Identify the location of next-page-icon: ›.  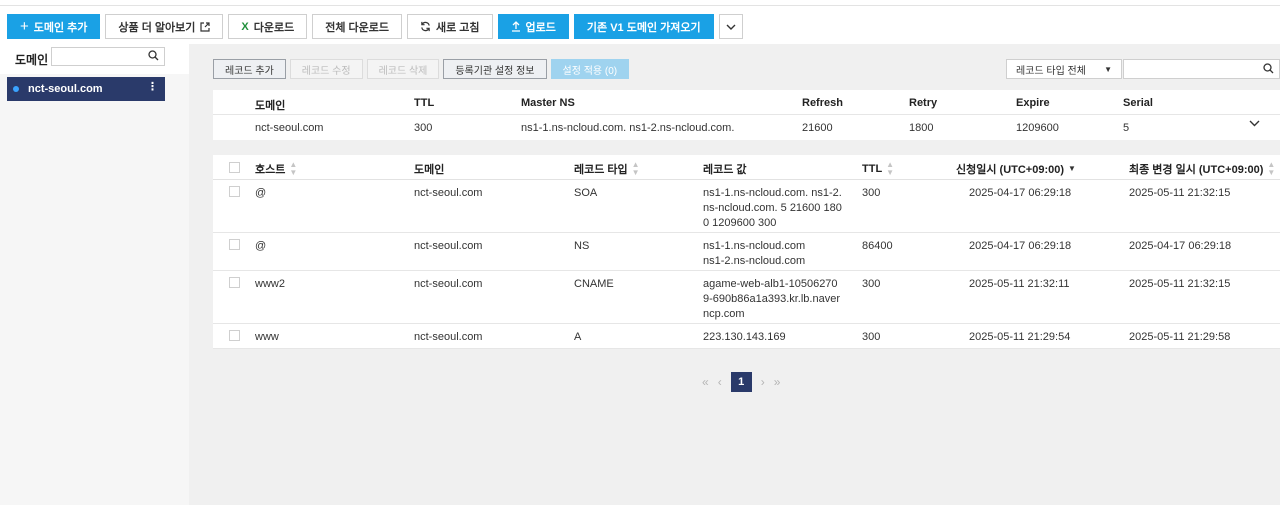
(763, 382).